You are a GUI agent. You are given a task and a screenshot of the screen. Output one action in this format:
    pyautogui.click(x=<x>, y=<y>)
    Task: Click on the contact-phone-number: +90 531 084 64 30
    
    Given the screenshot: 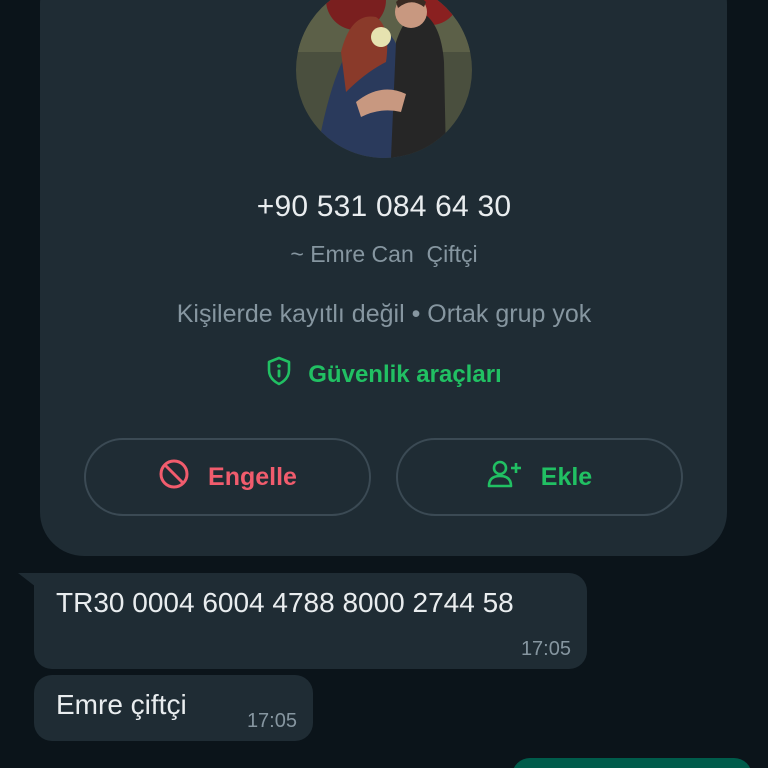 What is the action you would take?
    pyautogui.click(x=384, y=206)
    